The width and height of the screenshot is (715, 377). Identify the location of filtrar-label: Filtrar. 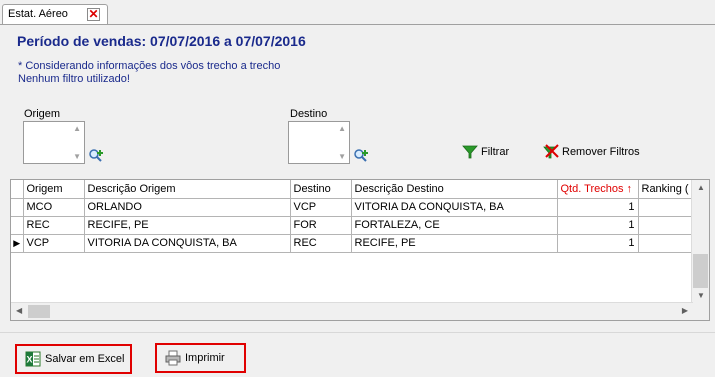
(495, 152).